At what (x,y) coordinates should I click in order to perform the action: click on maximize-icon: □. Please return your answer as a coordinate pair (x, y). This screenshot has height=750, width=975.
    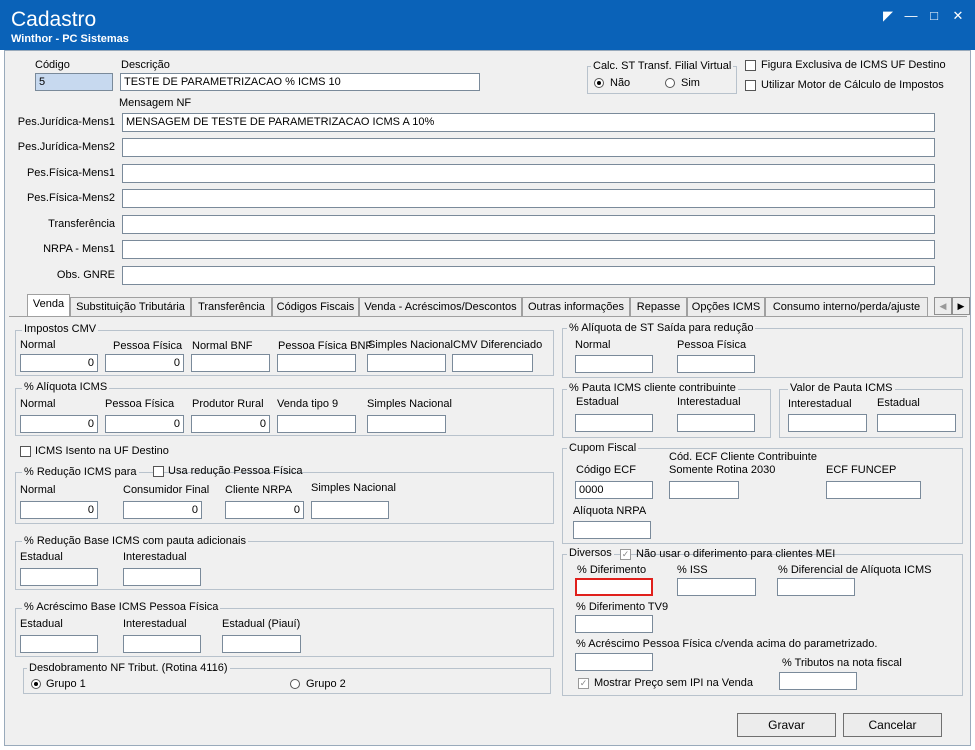
    Looking at the image, I should click on (934, 16).